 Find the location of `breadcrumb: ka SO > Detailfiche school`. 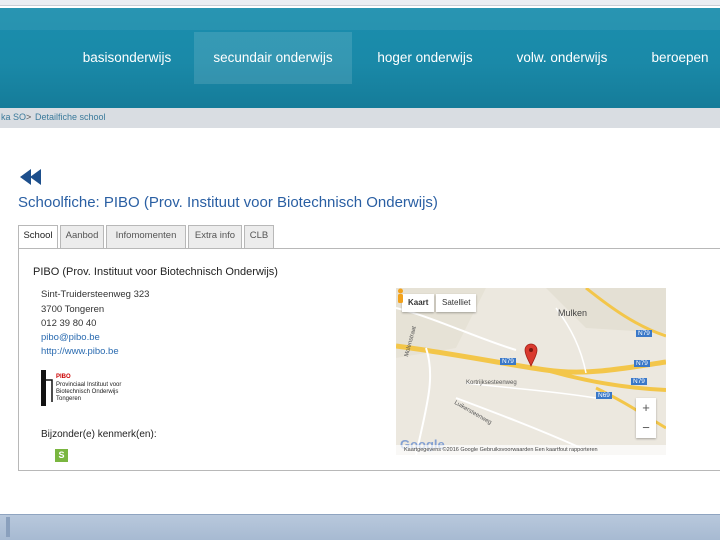

breadcrumb: ka SO > Detailfiche school is located at coordinates (360, 118).